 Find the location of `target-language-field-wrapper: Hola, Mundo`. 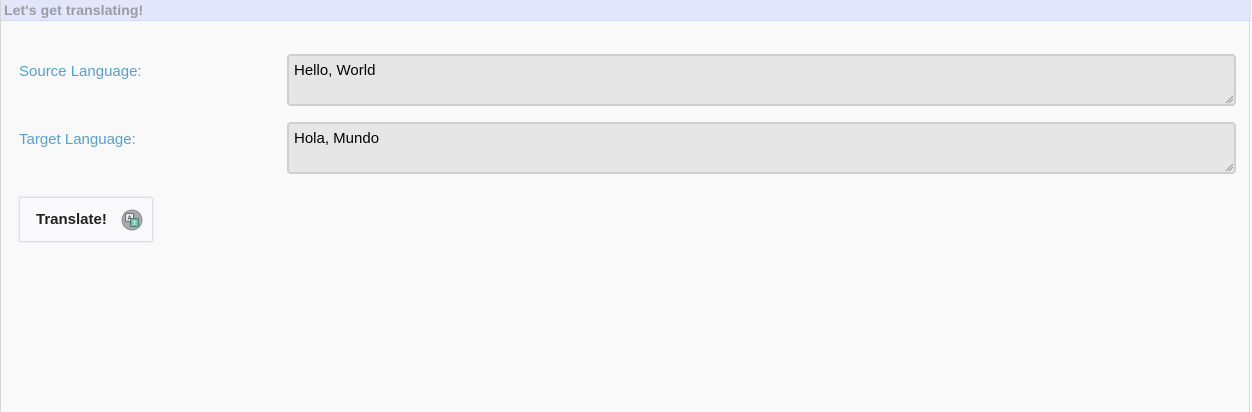

target-language-field-wrapper: Hola, Mundo is located at coordinates (761, 148).